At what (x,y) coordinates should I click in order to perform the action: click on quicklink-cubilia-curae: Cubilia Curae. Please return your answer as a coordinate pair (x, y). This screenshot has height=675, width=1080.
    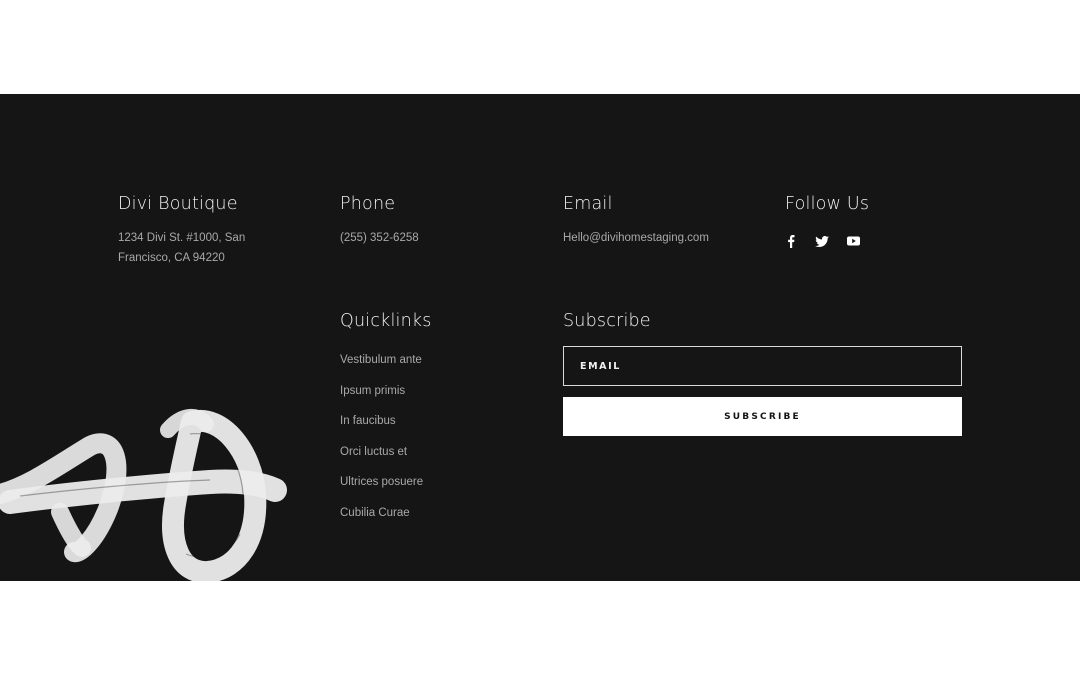
    Looking at the image, I should click on (375, 513).